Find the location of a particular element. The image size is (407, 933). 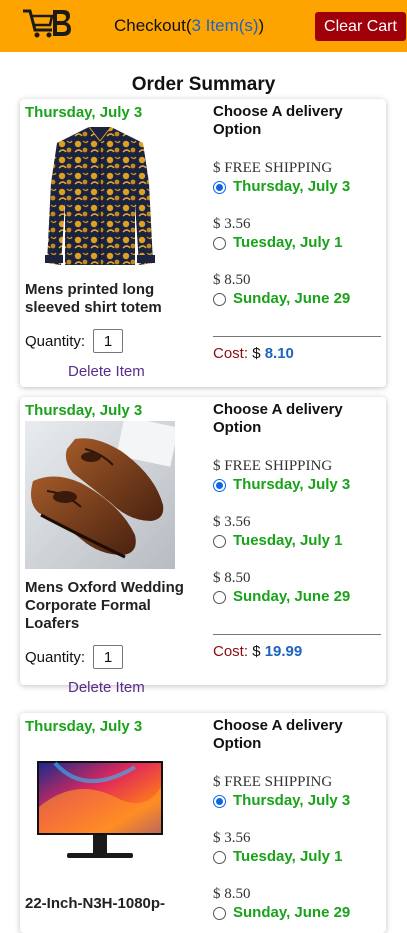

header-bar: Checkout(3 Item(s)) Clear Cart is located at coordinates (203, 26).